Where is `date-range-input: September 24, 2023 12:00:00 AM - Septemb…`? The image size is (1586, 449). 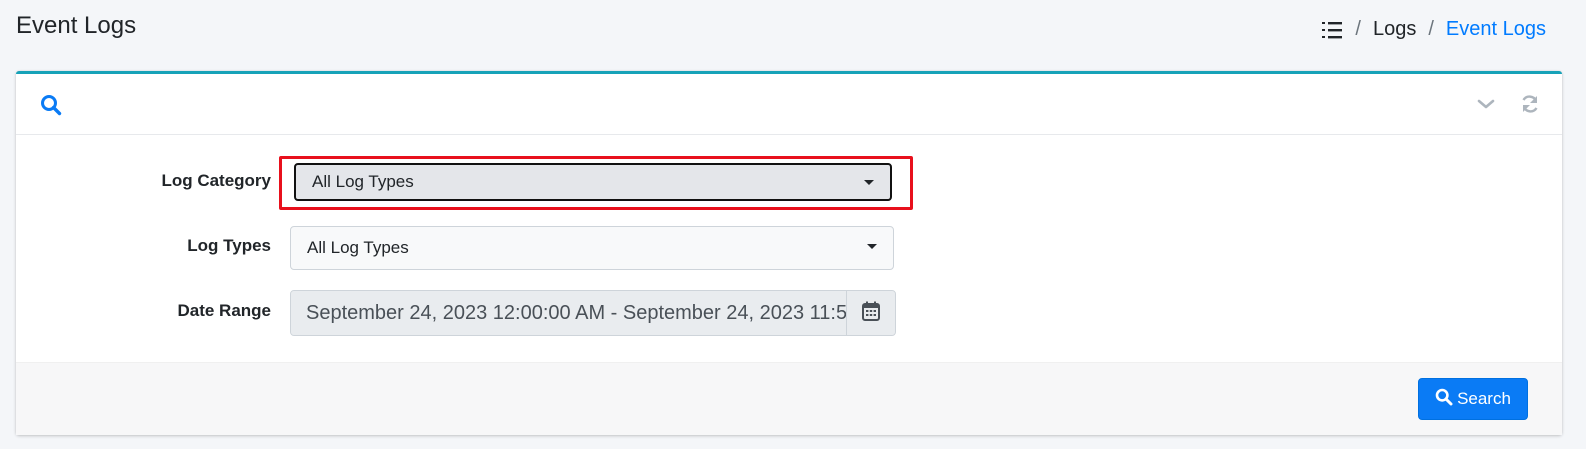
date-range-input: September 24, 2023 12:00:00 AM - Septemb… is located at coordinates (568, 313).